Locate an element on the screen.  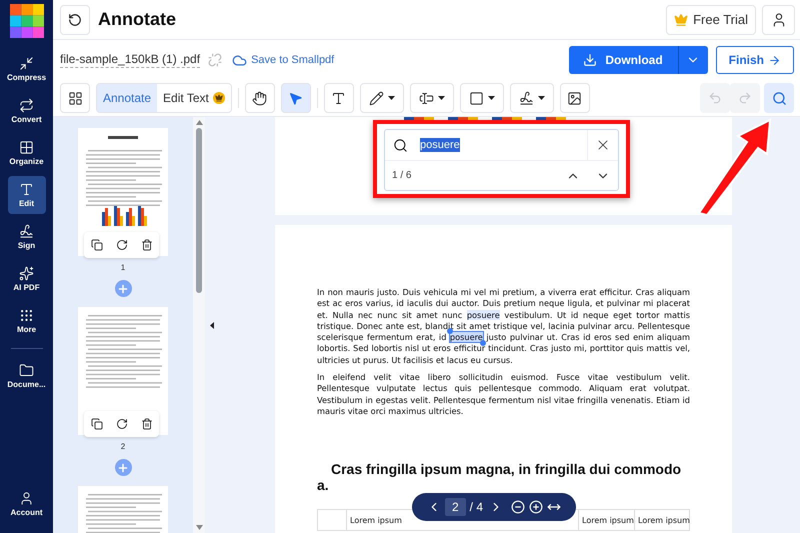
zoom-in-button is located at coordinates (536, 507).